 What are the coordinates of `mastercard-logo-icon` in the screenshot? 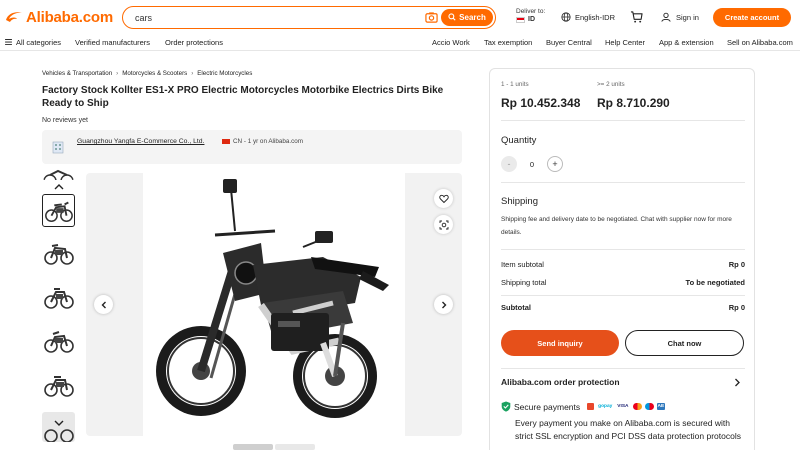 It's located at (637, 406).